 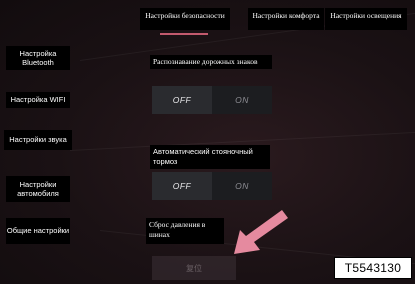 I want to click on active-tab-indicator, so click(x=184, y=34).